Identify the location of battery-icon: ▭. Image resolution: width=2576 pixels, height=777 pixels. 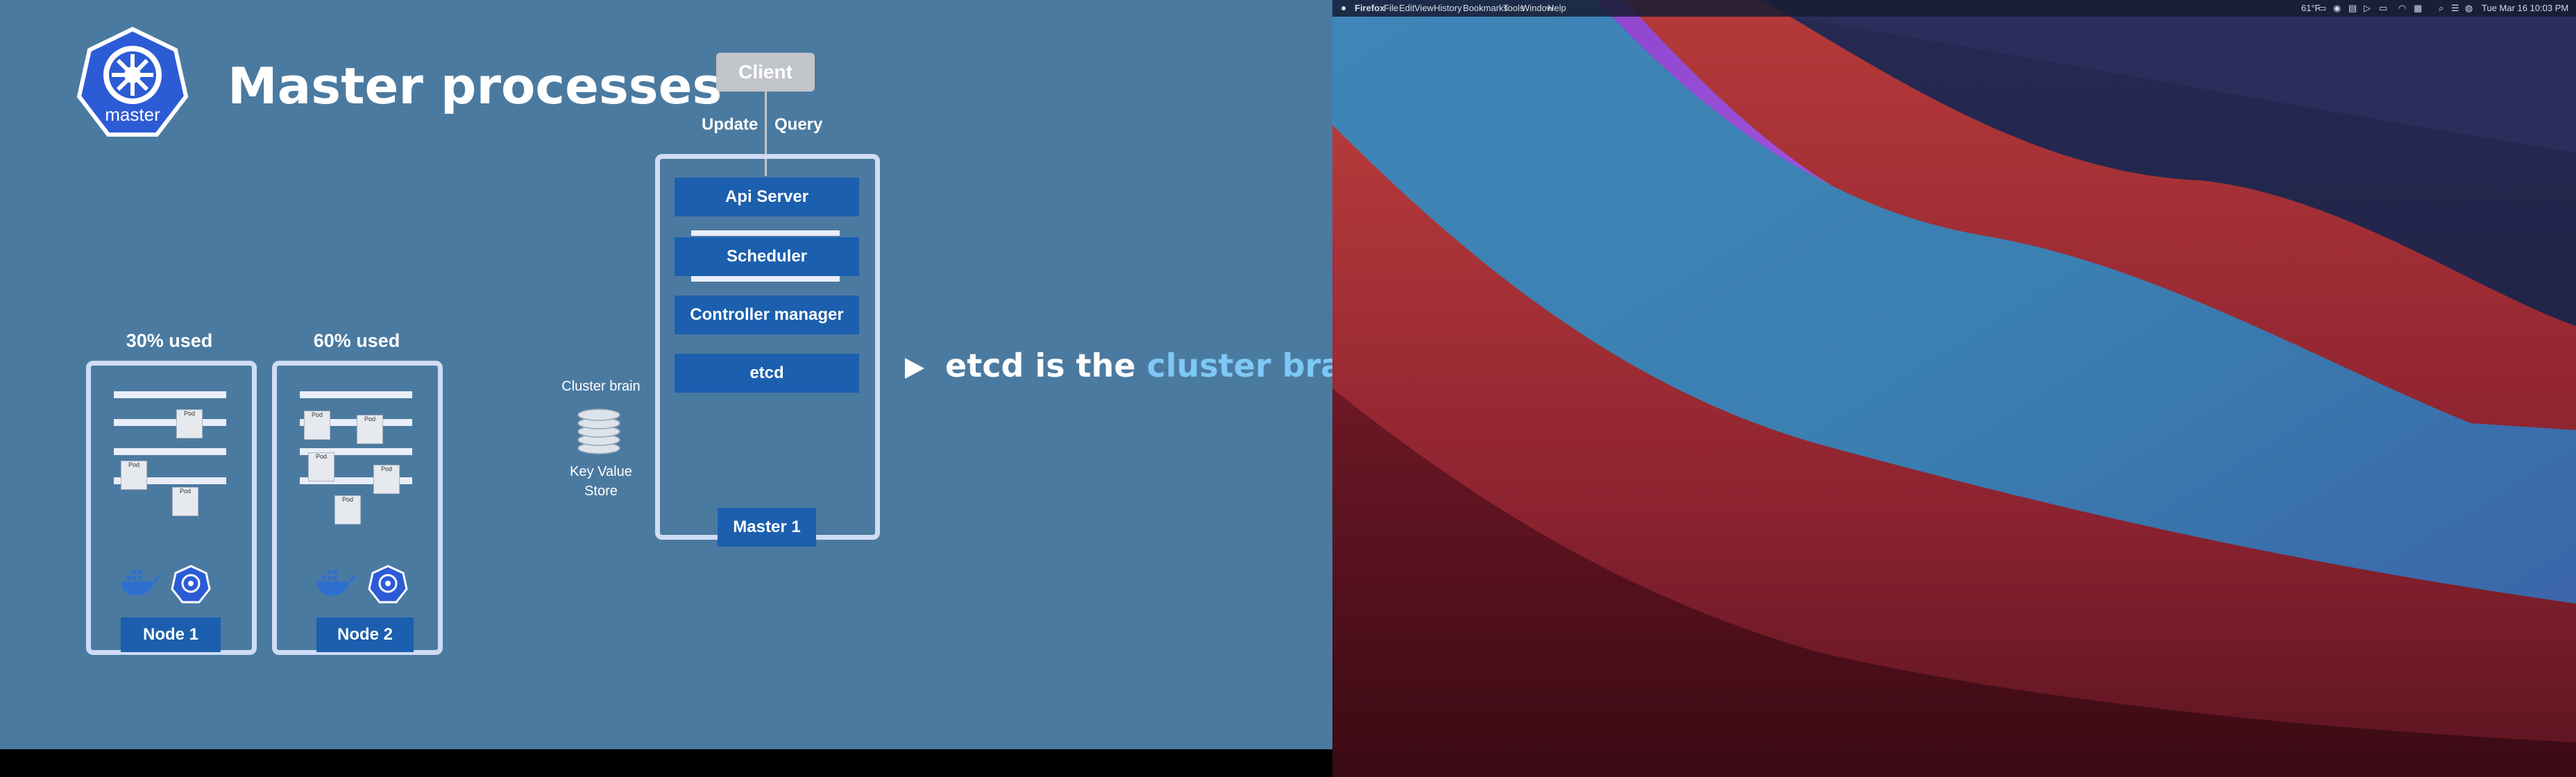
(2383, 8).